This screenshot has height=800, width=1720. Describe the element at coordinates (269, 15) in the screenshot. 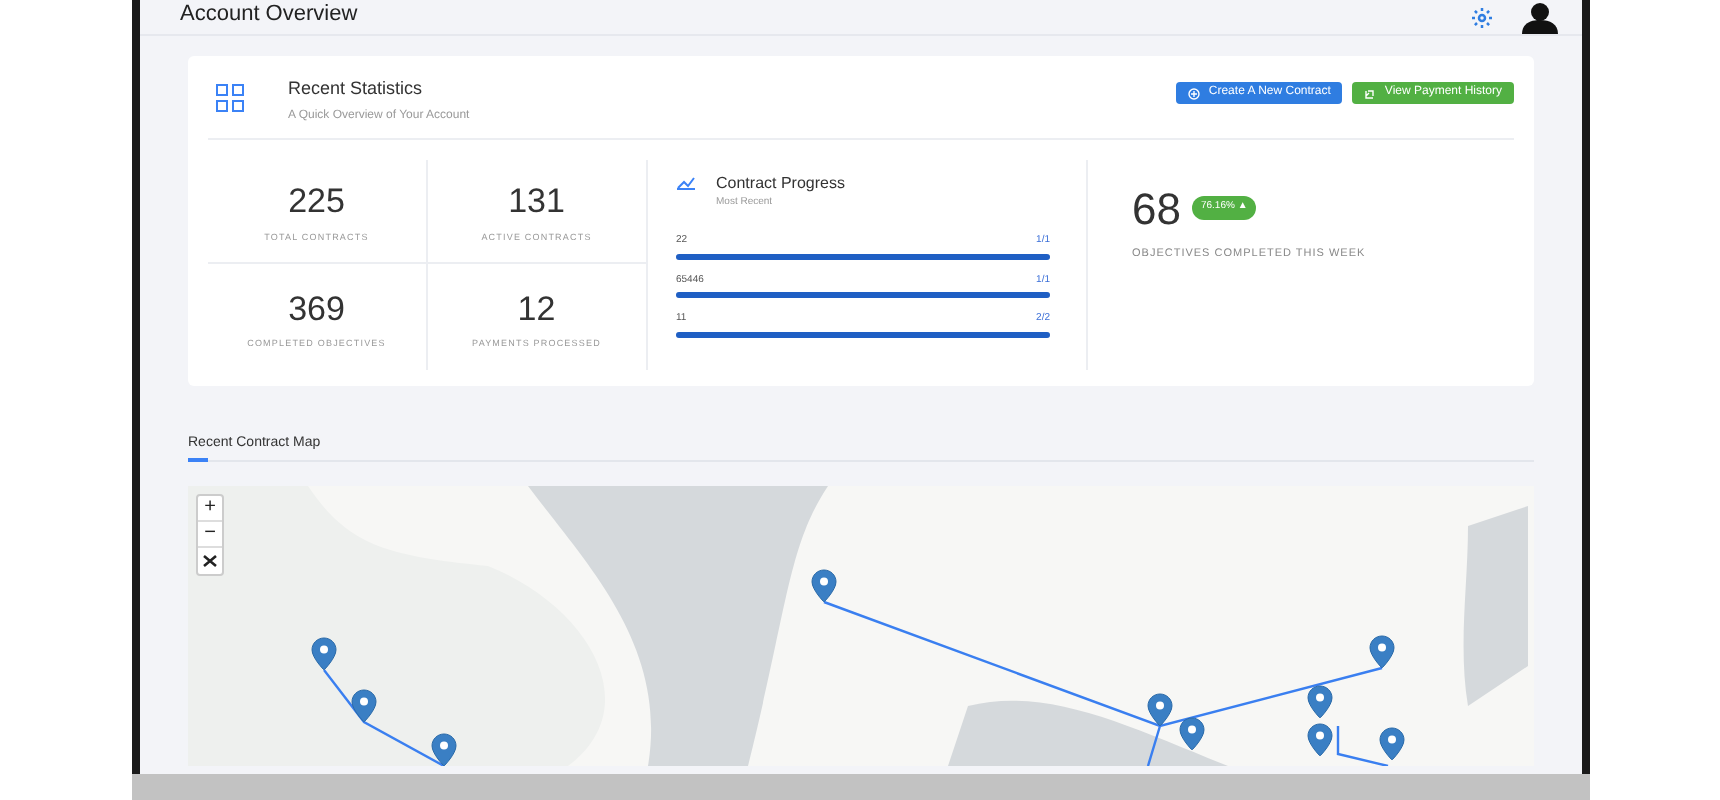

I see `page-title: Account Overview` at that location.